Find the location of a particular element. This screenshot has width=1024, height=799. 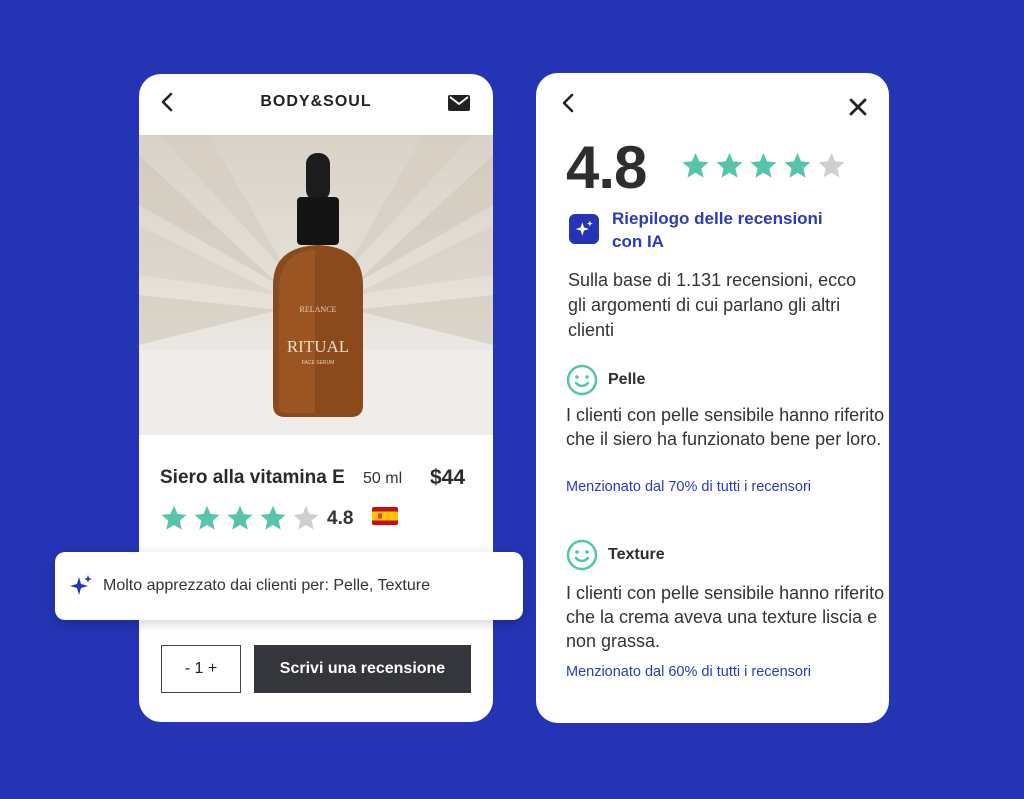

chevron-left-icon is located at coordinates (568, 103).